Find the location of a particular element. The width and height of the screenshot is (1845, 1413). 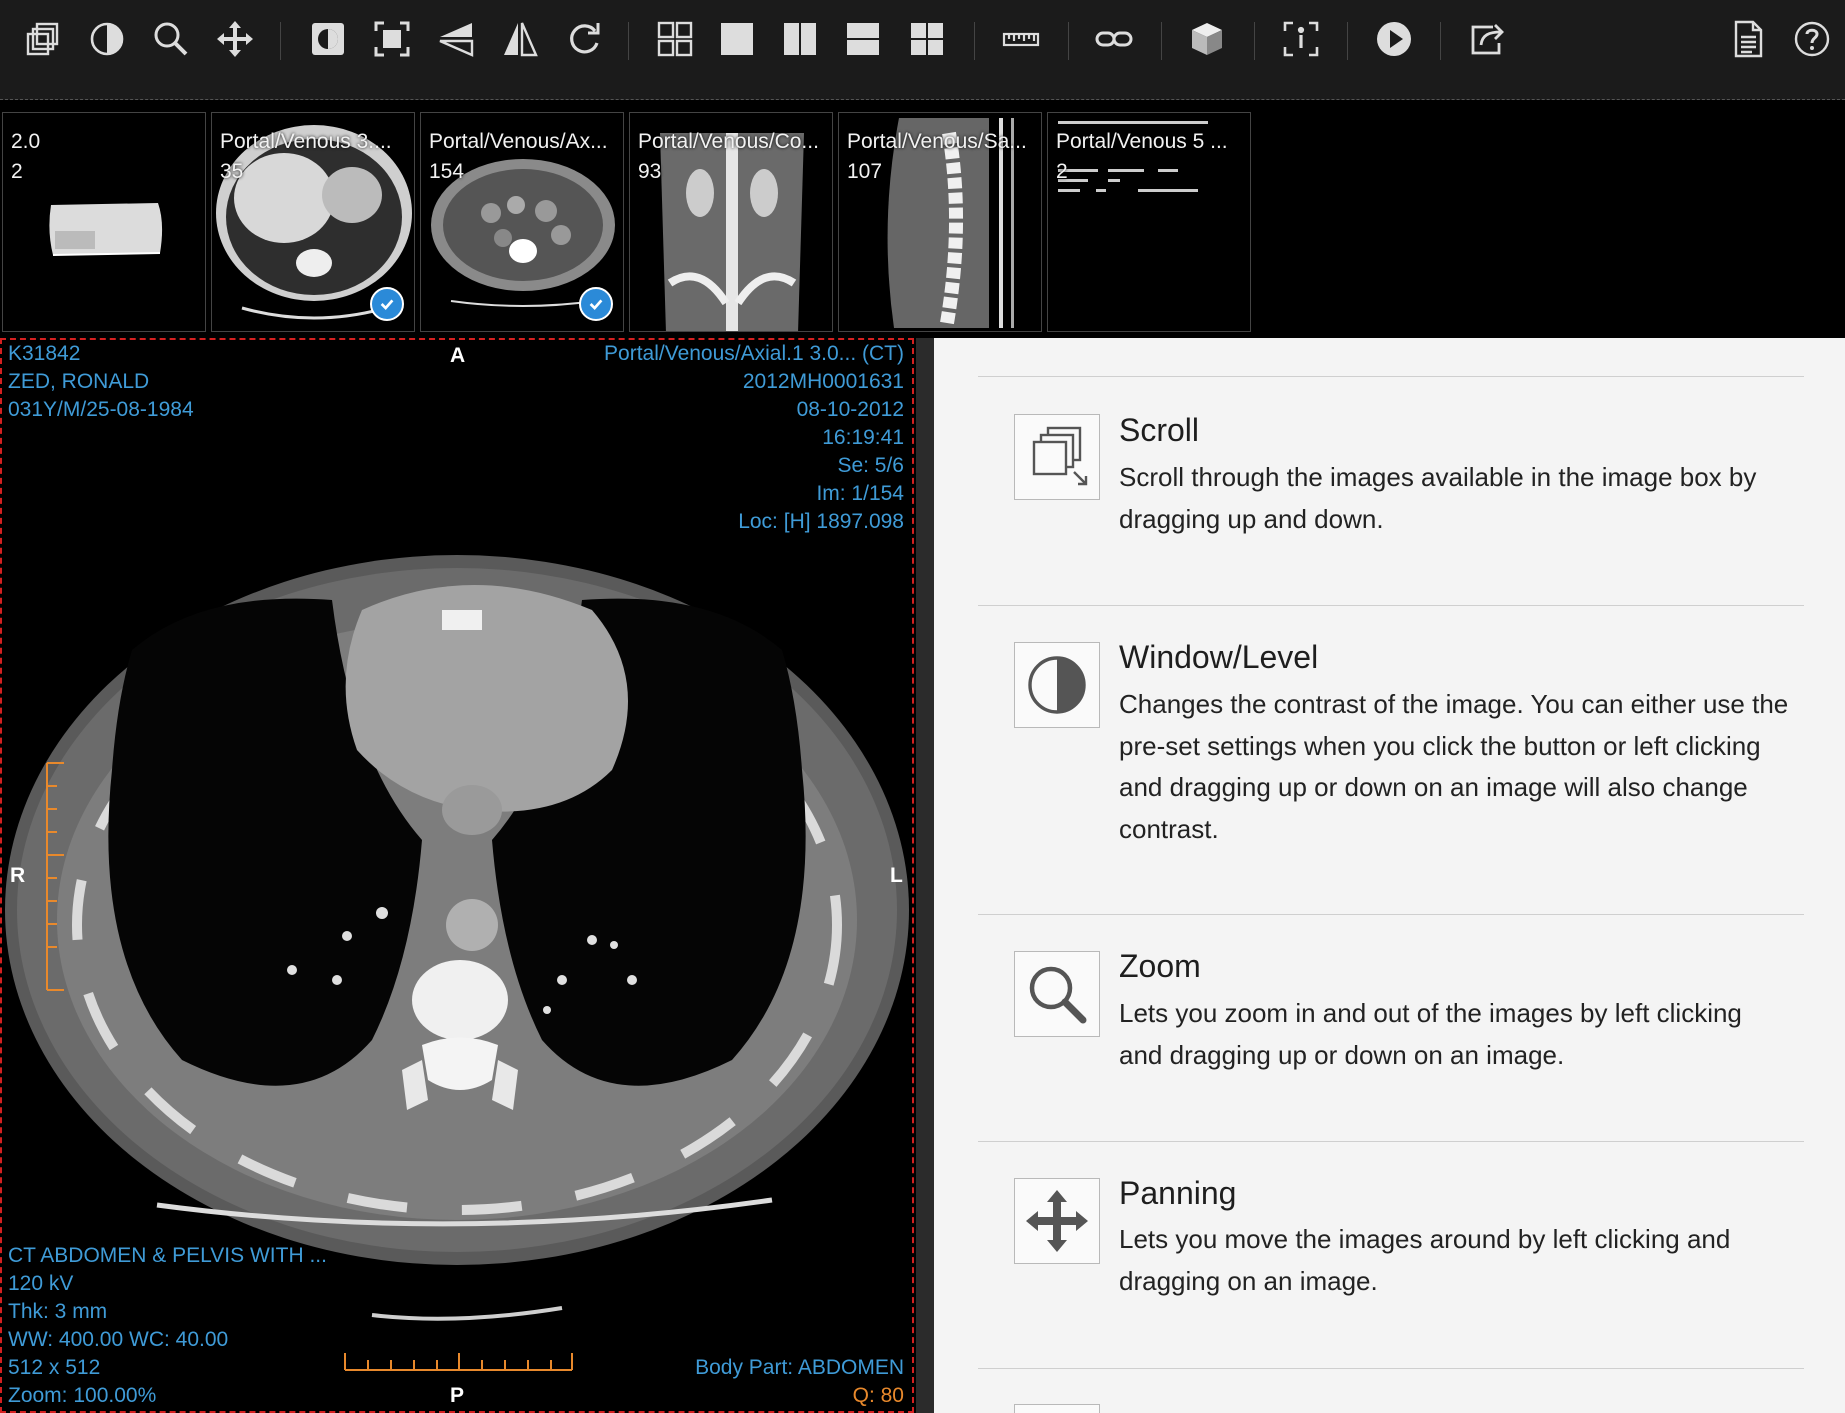

rotate-button is located at coordinates (584, 39).